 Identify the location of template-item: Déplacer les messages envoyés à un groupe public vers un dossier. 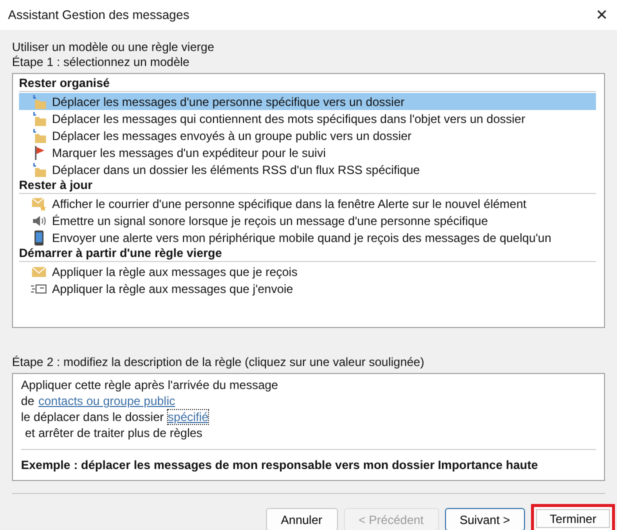
(307, 135).